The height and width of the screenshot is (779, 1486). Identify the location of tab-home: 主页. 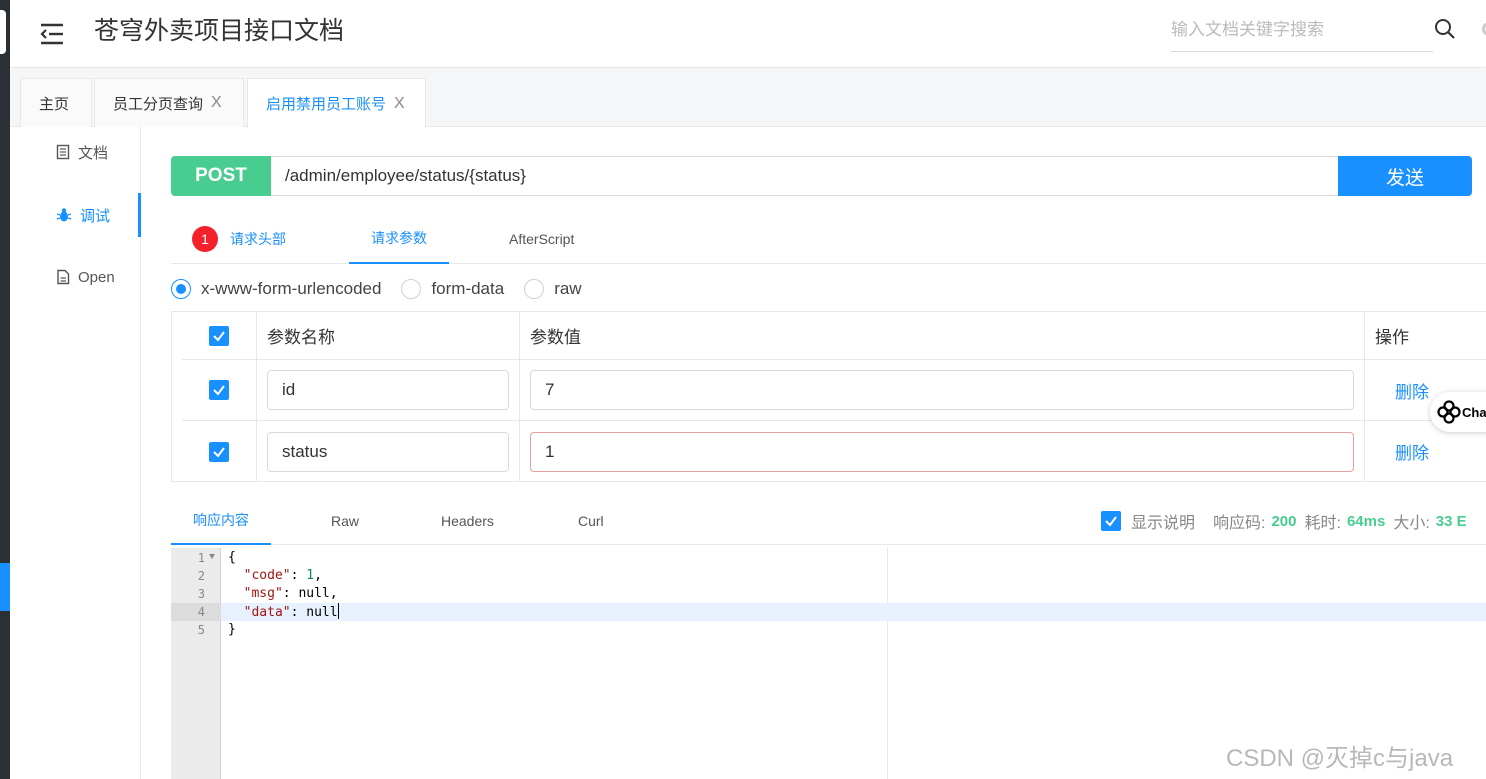
(56, 102).